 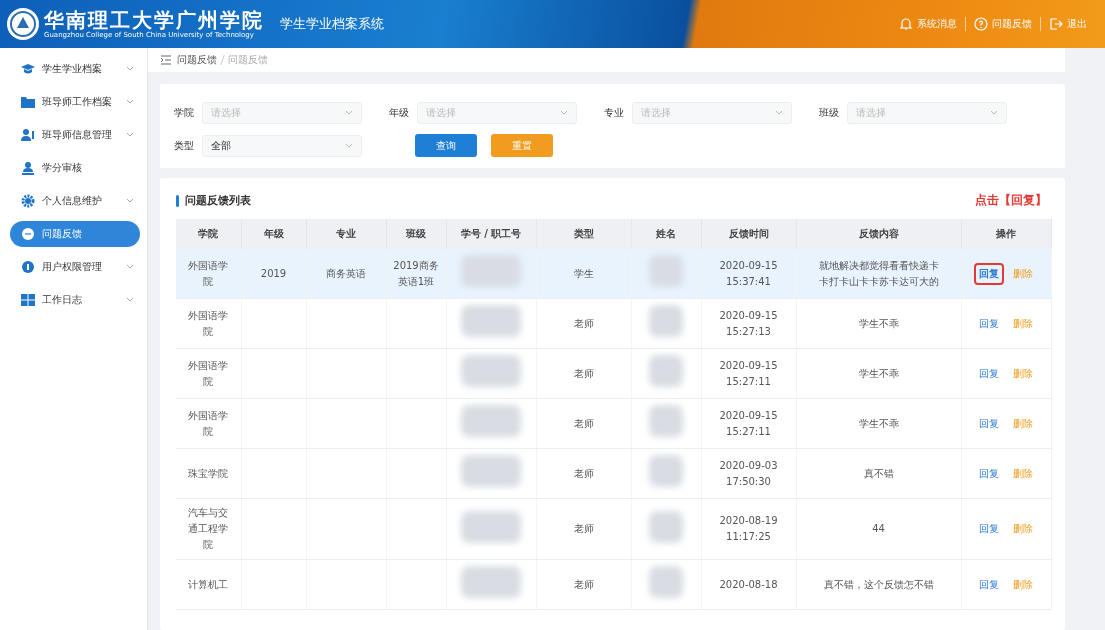 I want to click on column-header: 反馈内容, so click(x=878, y=234).